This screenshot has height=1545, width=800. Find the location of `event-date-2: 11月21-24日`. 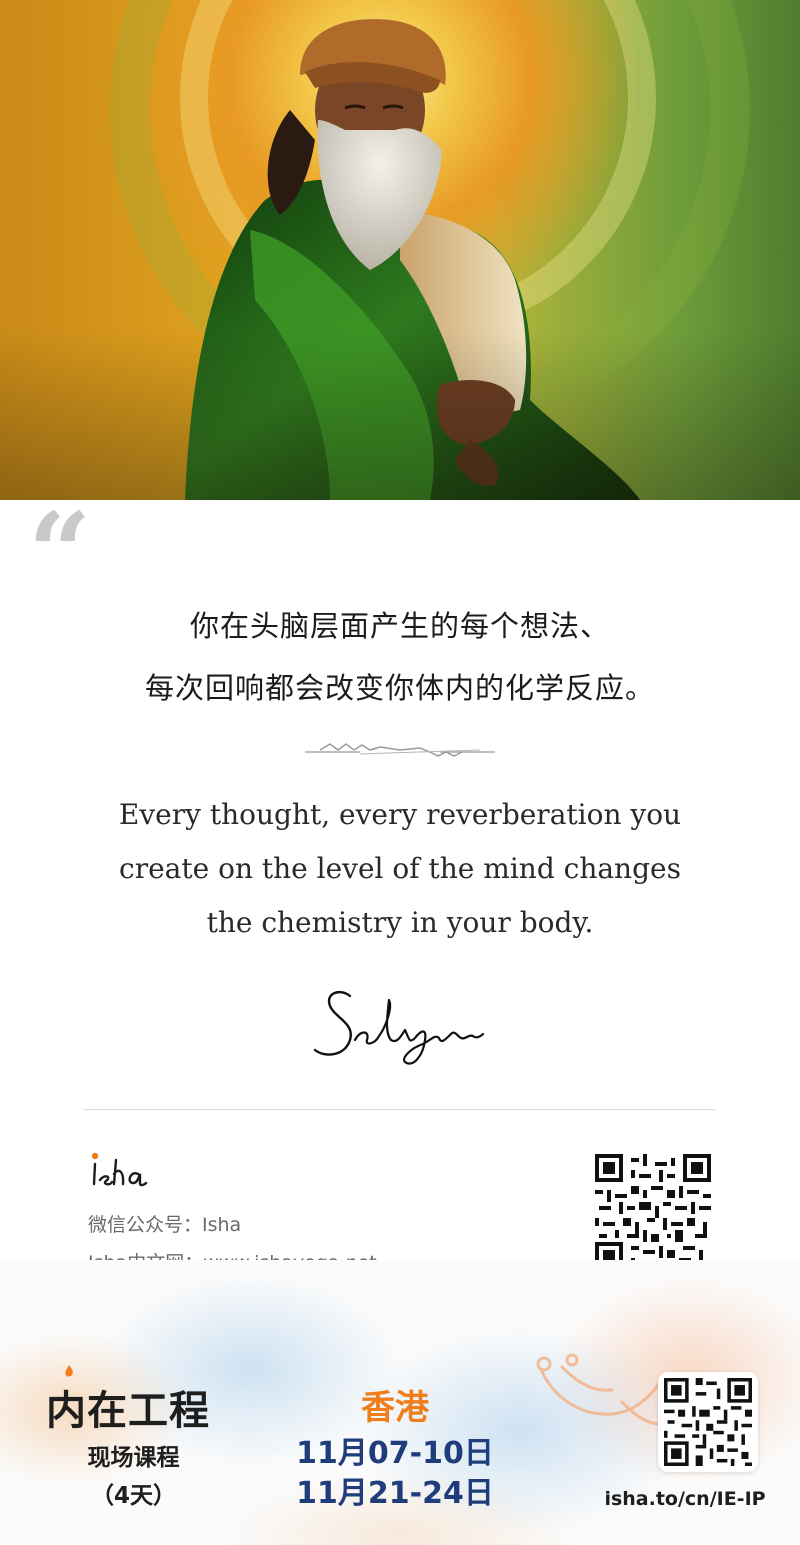

event-date-2: 11月21-24日 is located at coordinates (395, 1493).